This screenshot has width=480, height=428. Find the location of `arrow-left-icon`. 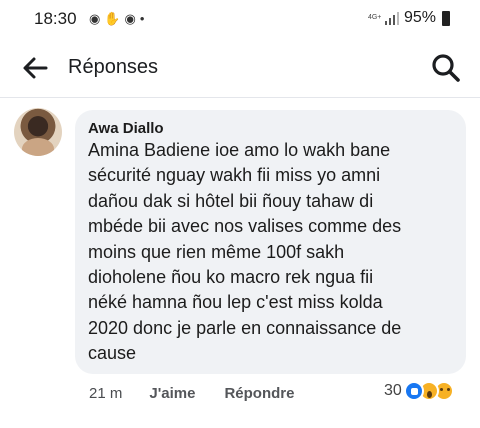

arrow-left-icon is located at coordinates (35, 68).